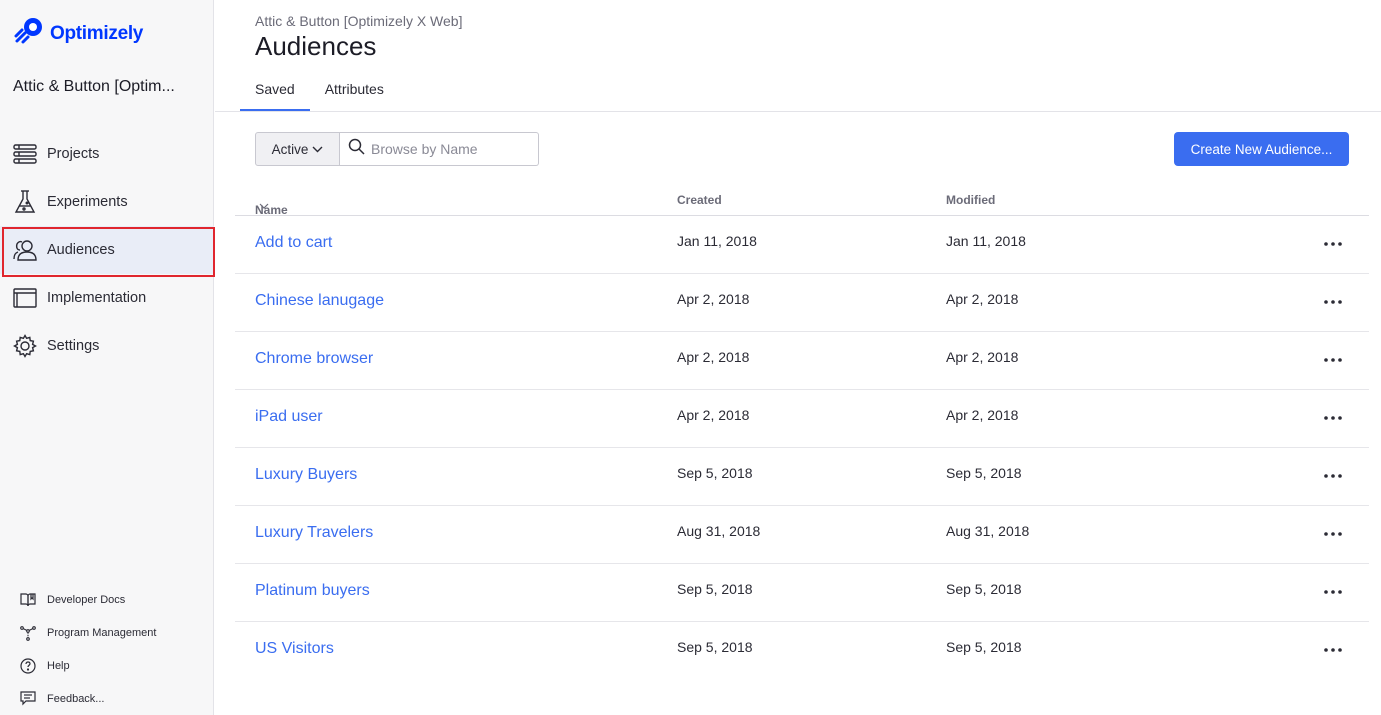 Image resolution: width=1381 pixels, height=715 pixels. What do you see at coordinates (86, 599) in the screenshot?
I see `sidebar-footer-label: Developer Docs` at bounding box center [86, 599].